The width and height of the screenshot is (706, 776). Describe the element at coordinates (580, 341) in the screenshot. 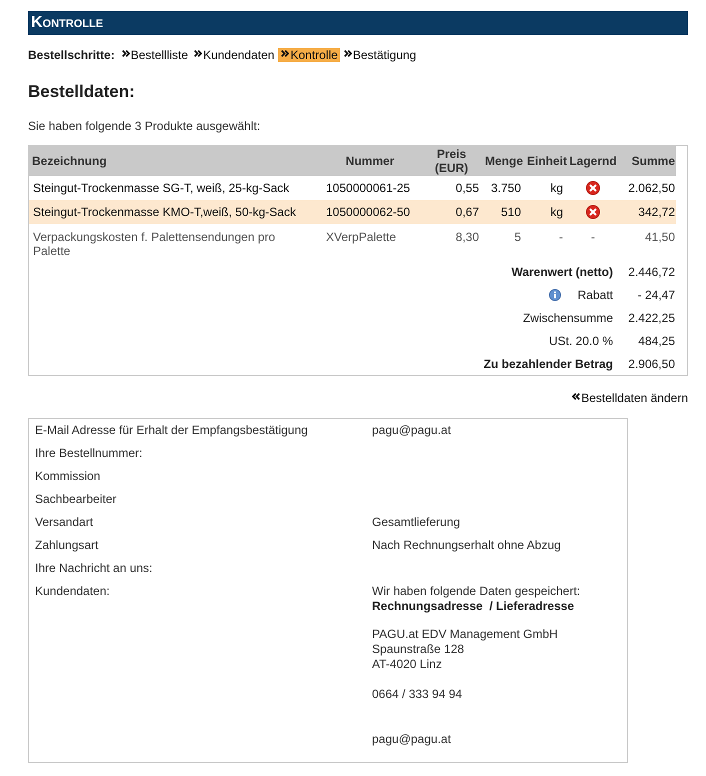

I see `total-label: USt. 20.0 %` at that location.